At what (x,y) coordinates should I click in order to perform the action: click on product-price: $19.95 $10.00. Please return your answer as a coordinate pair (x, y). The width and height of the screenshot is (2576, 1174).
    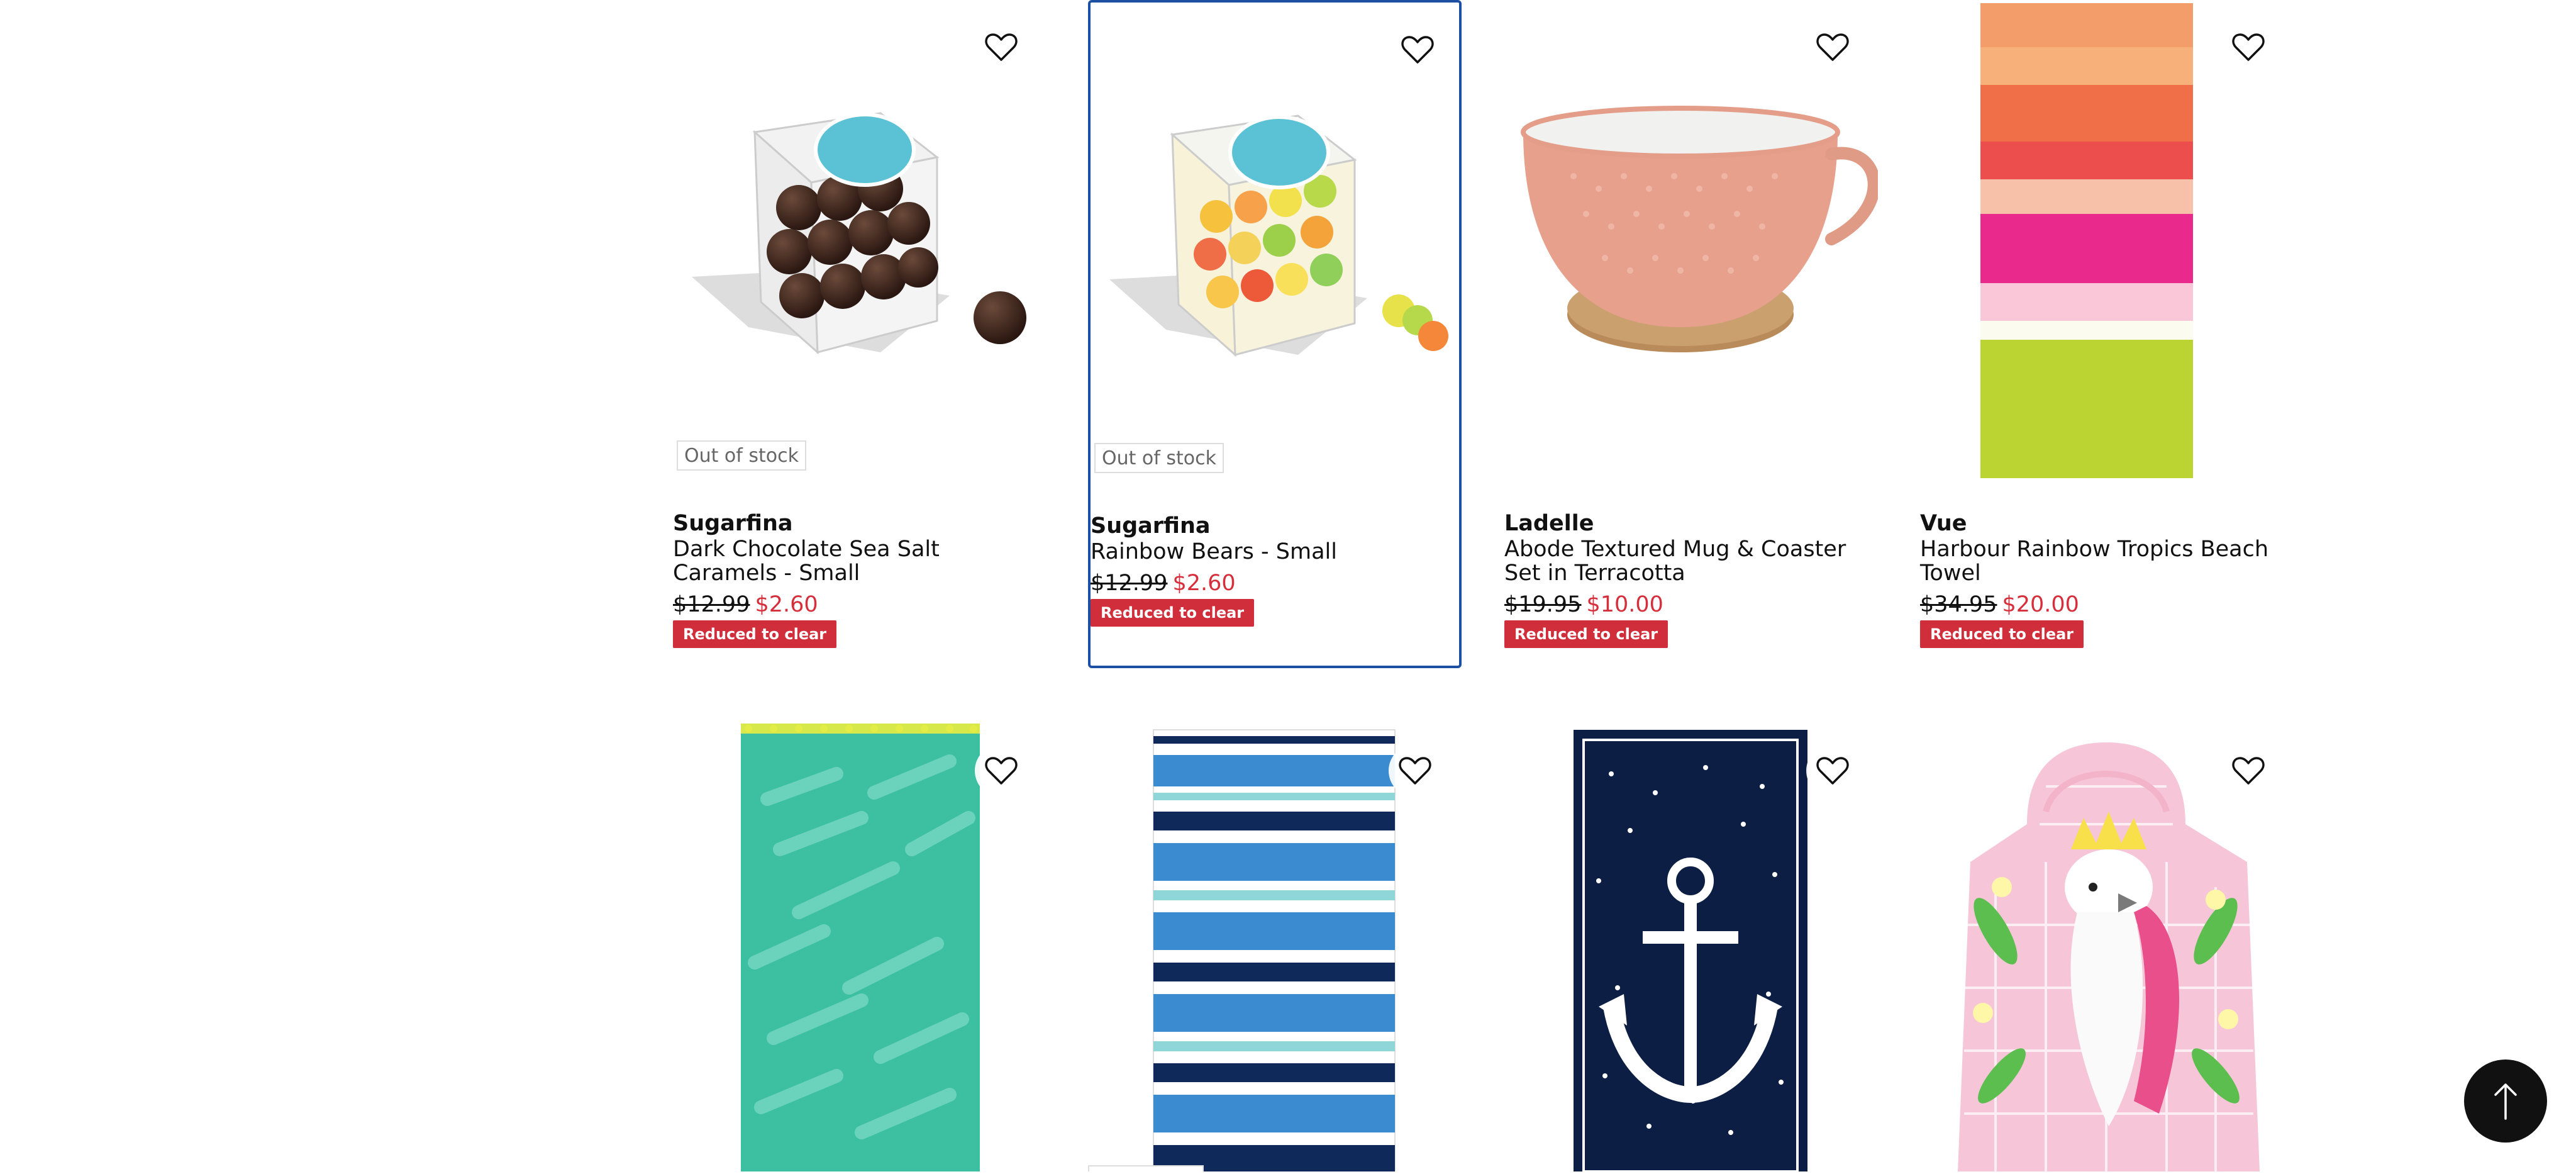
    Looking at the image, I should click on (1691, 604).